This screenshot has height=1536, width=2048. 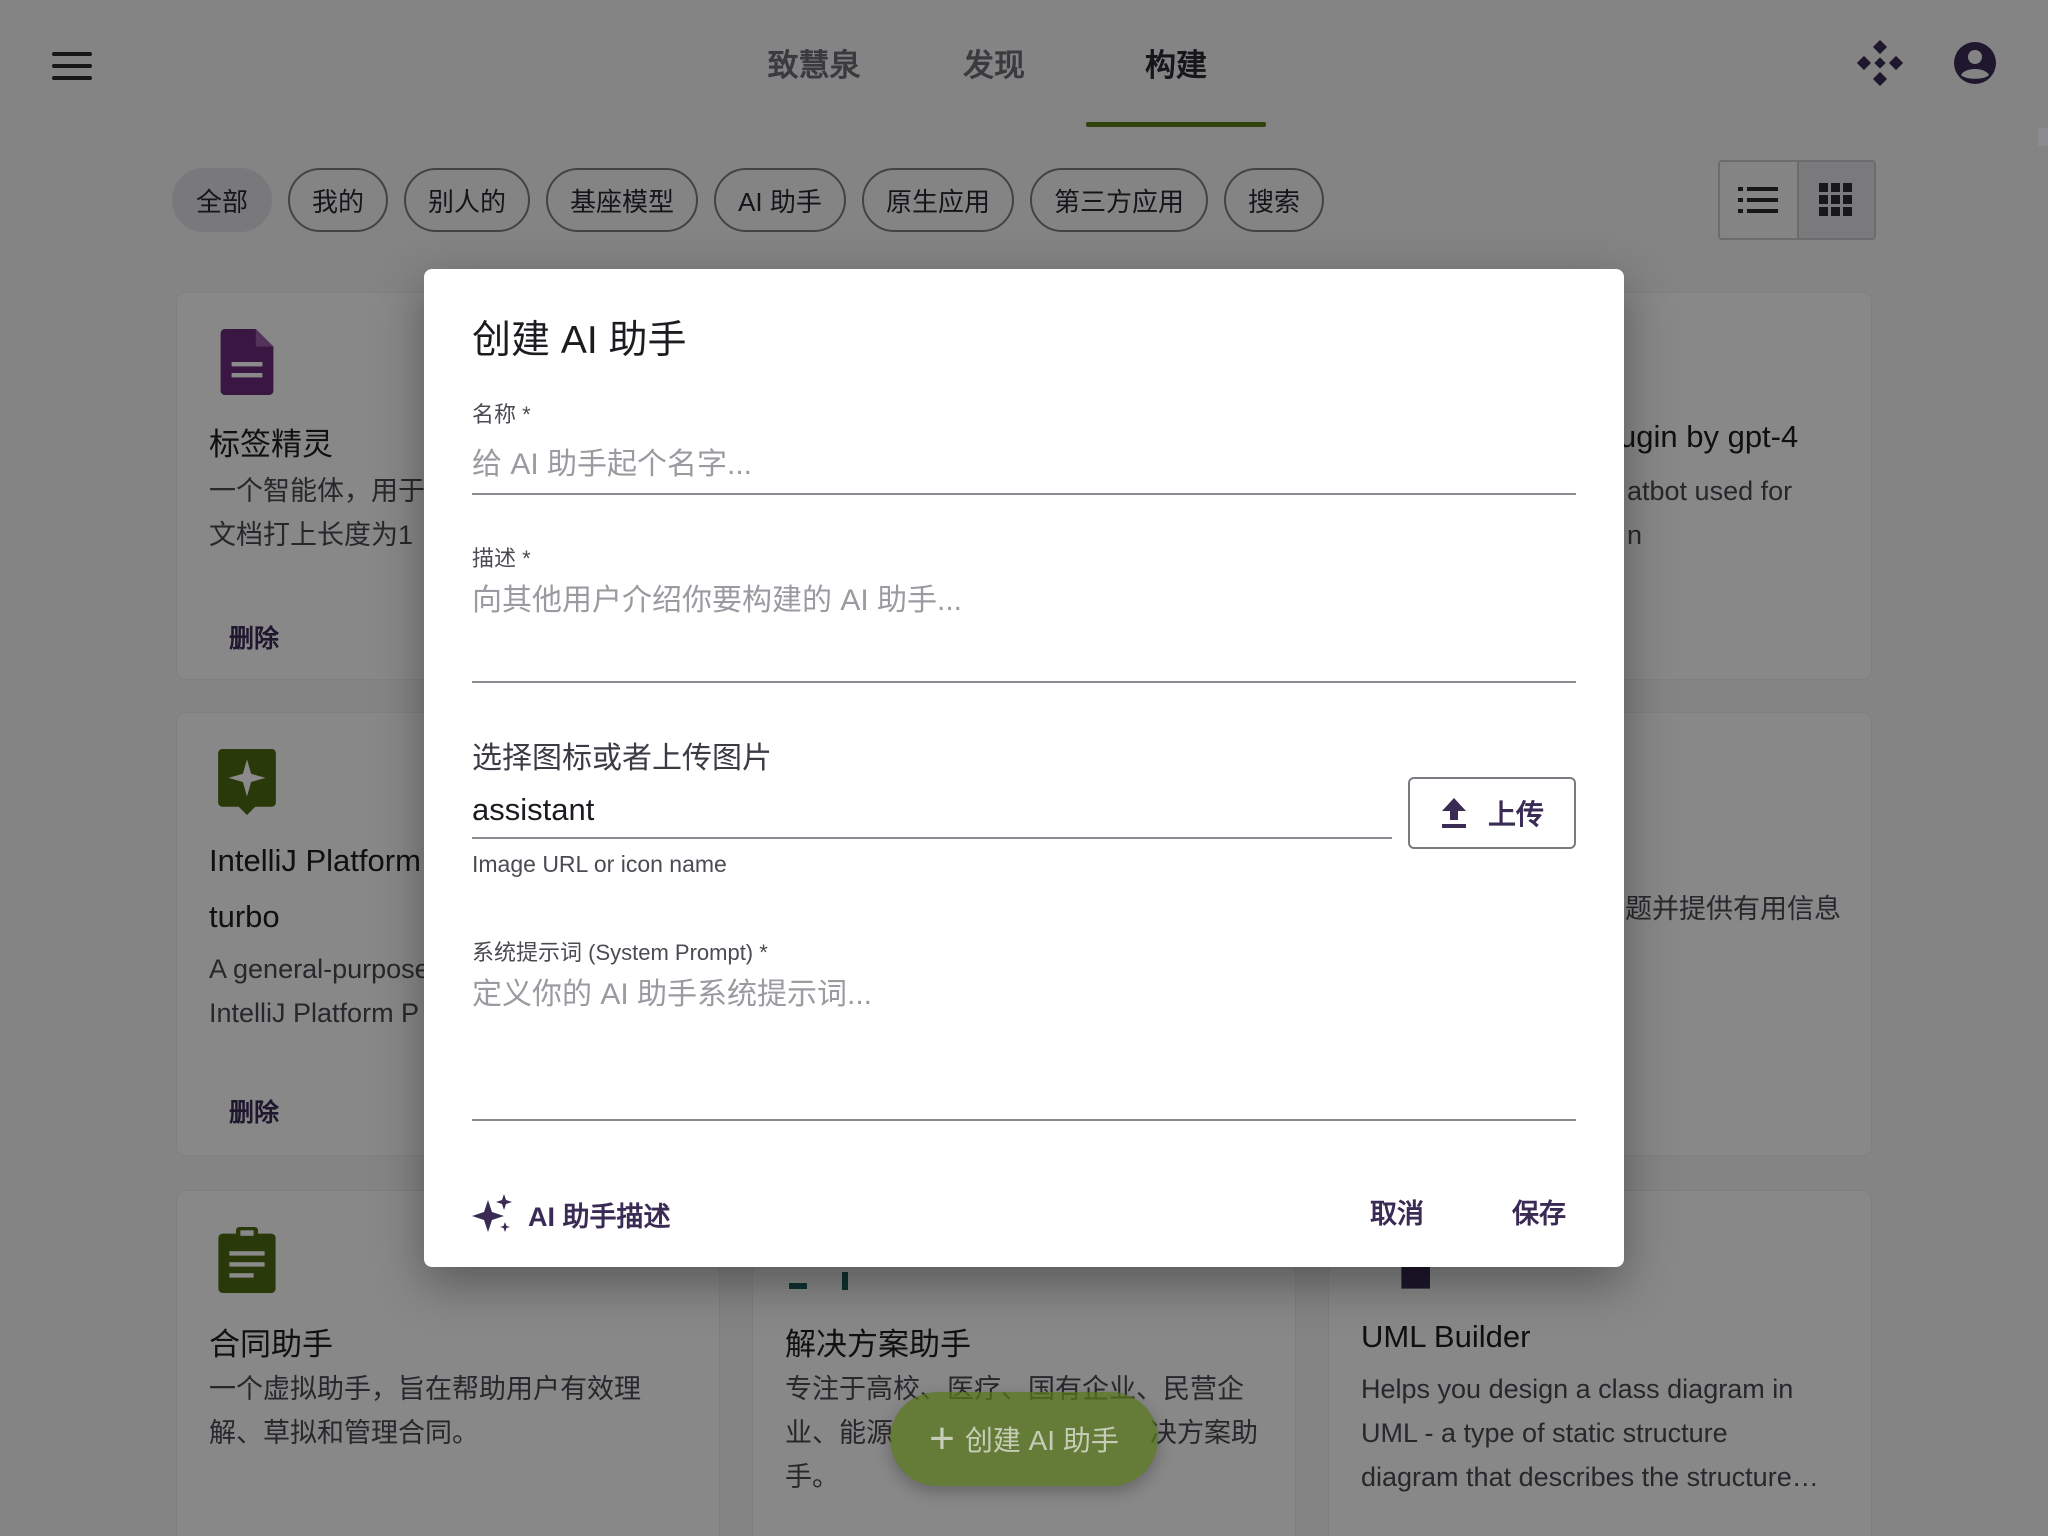 What do you see at coordinates (622, 758) in the screenshot?
I see `icon-field-label: 选择图标或者上传图片` at bounding box center [622, 758].